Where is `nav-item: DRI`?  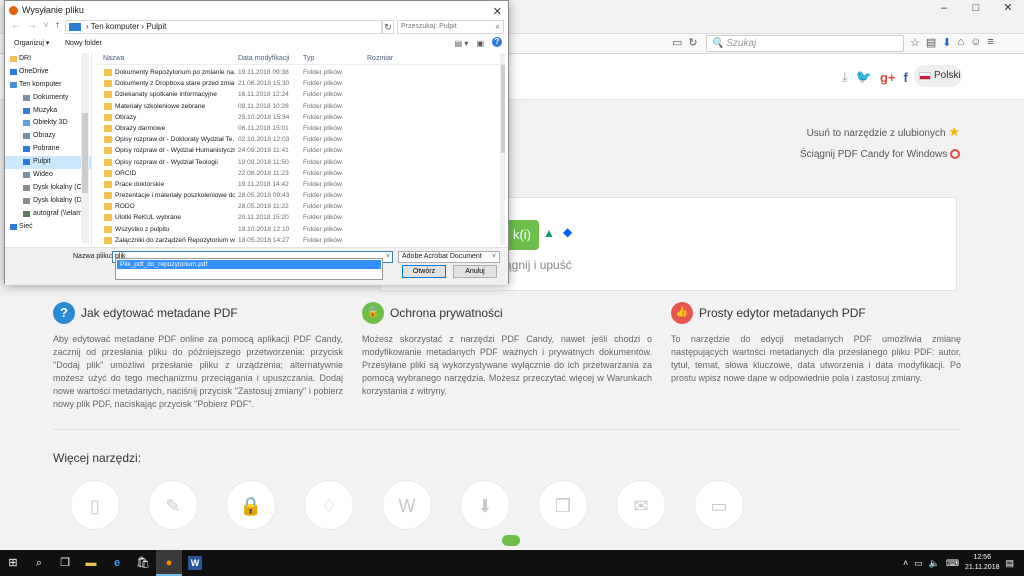
nav-item: DRI is located at coordinates (48, 59).